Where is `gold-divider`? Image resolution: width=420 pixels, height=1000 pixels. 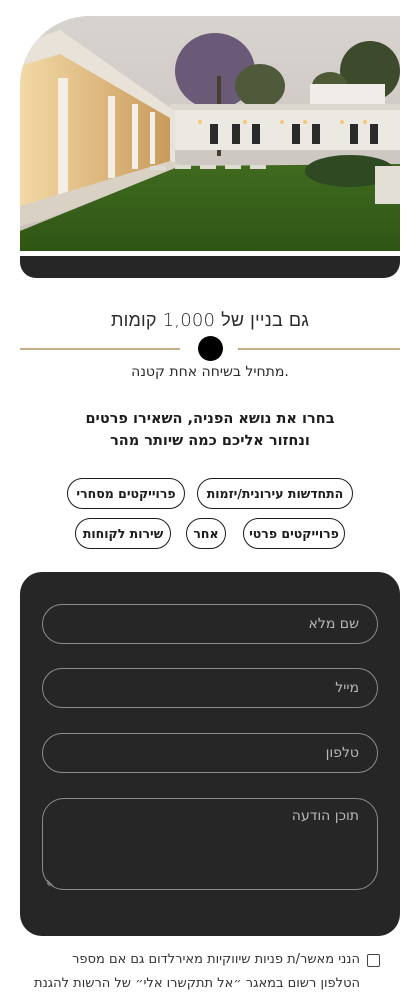
gold-divider is located at coordinates (210, 348).